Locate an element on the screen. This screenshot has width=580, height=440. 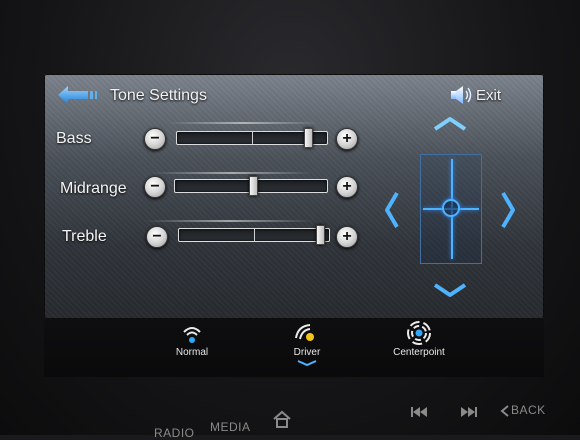
bass-minus-button: − is located at coordinates (155, 139).